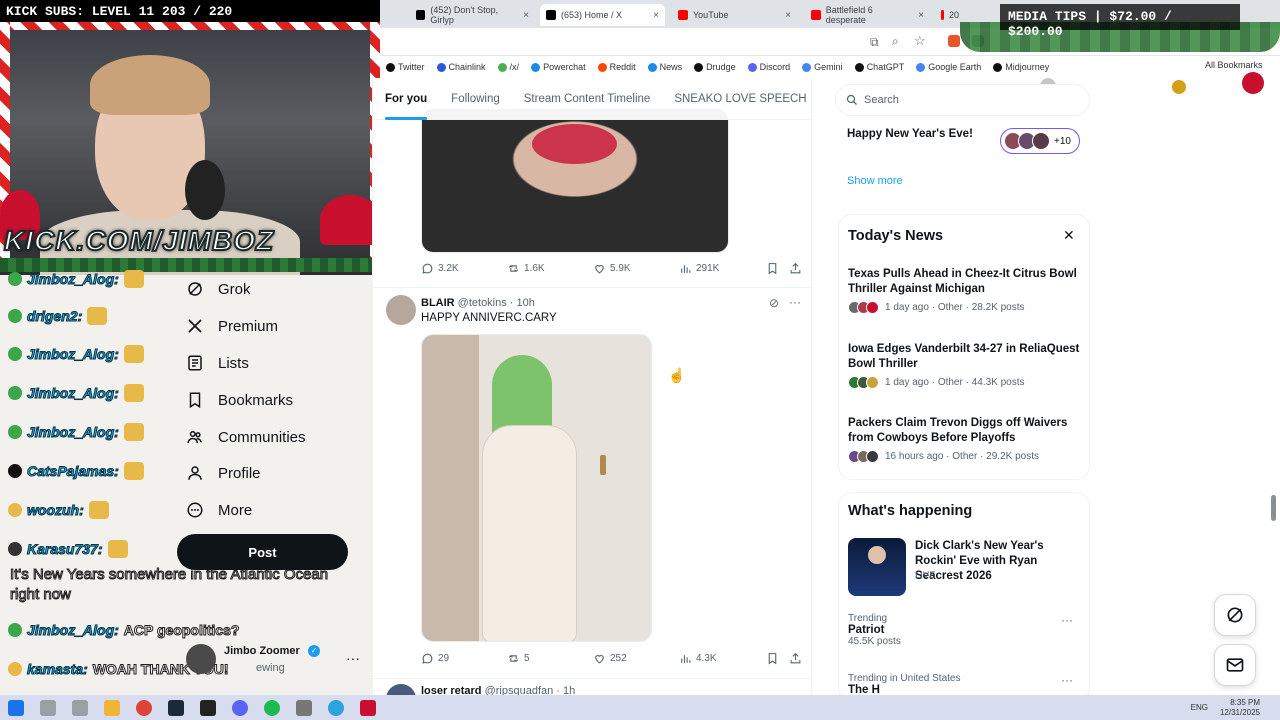 The height and width of the screenshot is (720, 1280). Describe the element at coordinates (472, 15) in the screenshot. I see `browser-tab: (452) Don't Stop, Girlyp ×` at that location.